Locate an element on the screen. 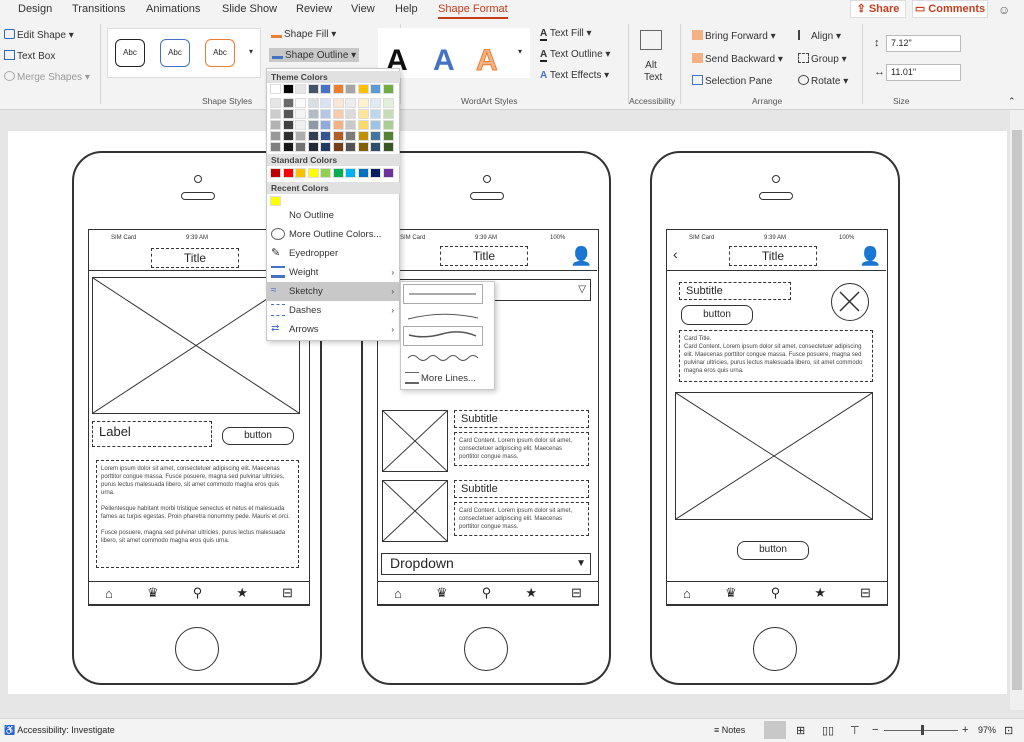 The height and width of the screenshot is (742, 1024). sketch-button: button is located at coordinates (717, 315).